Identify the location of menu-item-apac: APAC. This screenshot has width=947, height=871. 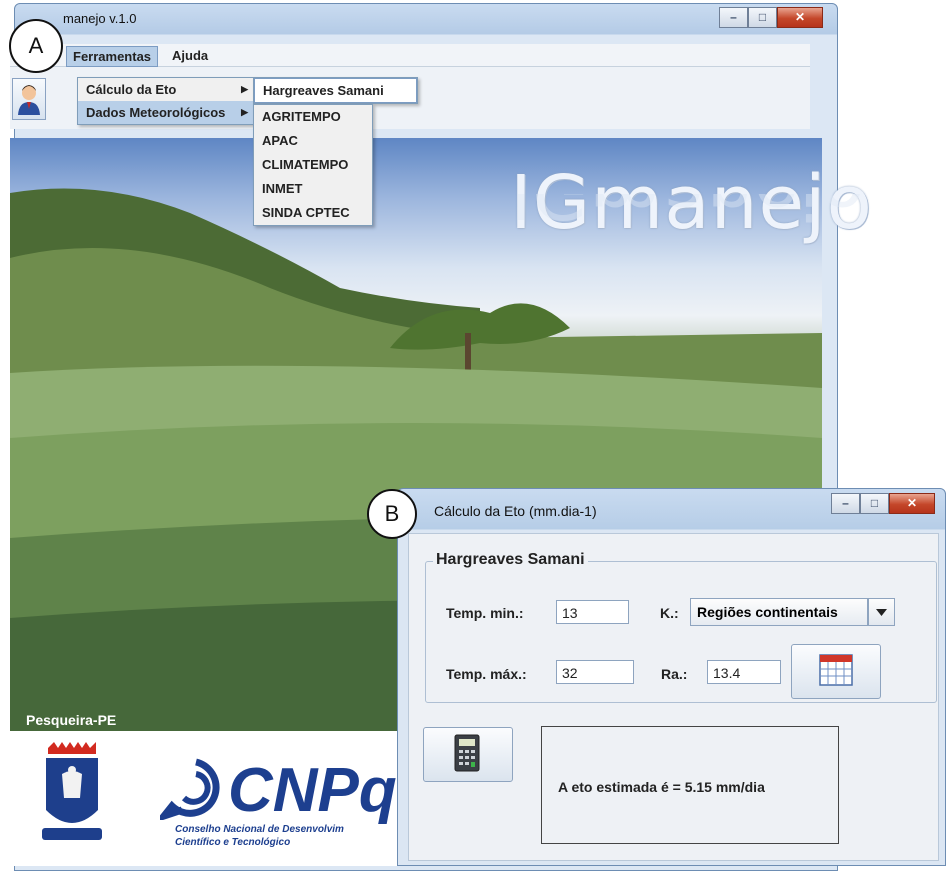
(313, 141).